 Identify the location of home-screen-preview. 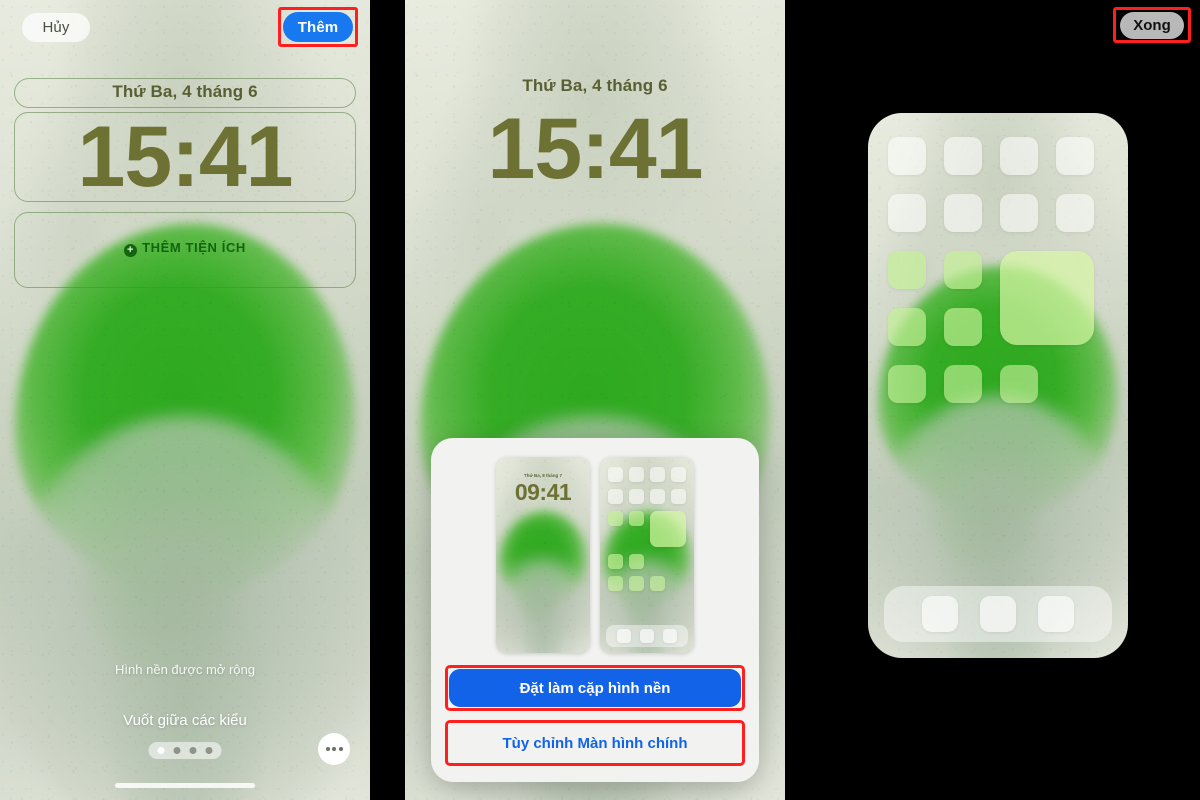
(647, 555).